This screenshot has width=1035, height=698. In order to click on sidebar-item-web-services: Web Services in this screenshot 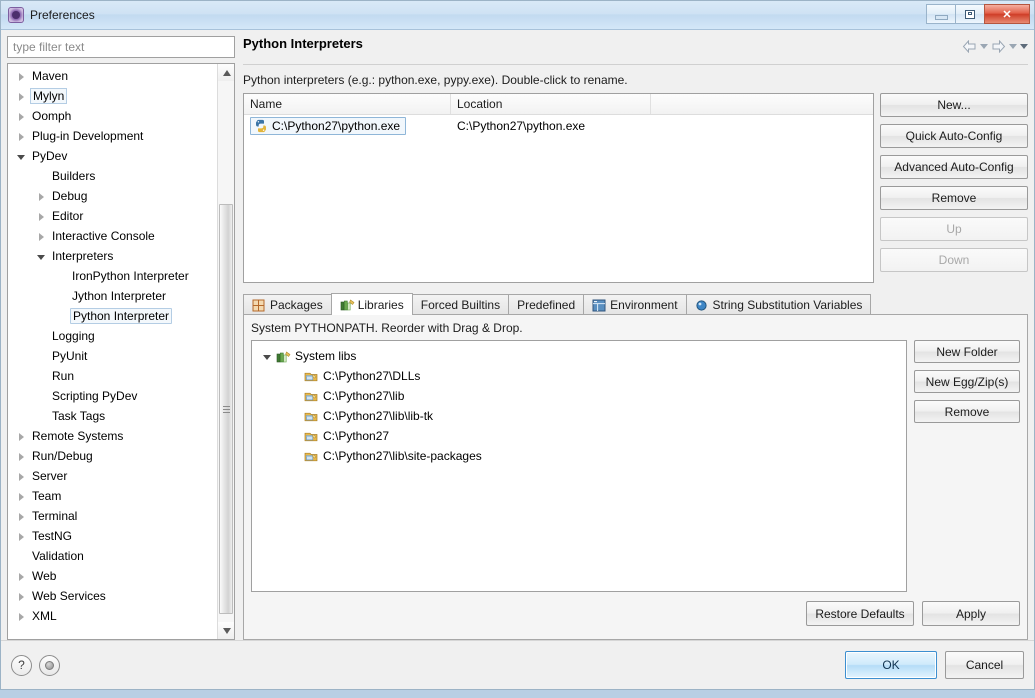, I will do `click(112, 596)`.